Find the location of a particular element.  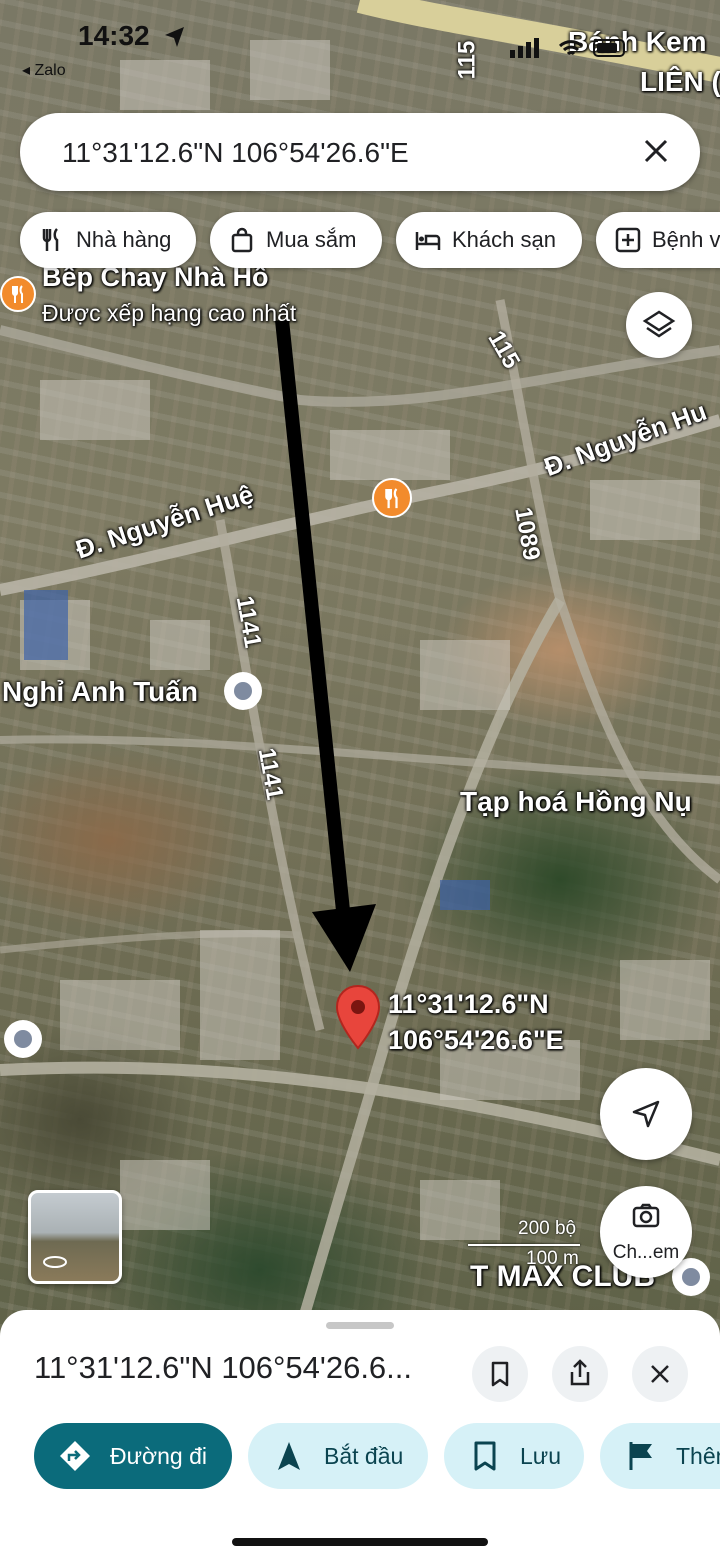

directions-button: Đường đi is located at coordinates (133, 1456).